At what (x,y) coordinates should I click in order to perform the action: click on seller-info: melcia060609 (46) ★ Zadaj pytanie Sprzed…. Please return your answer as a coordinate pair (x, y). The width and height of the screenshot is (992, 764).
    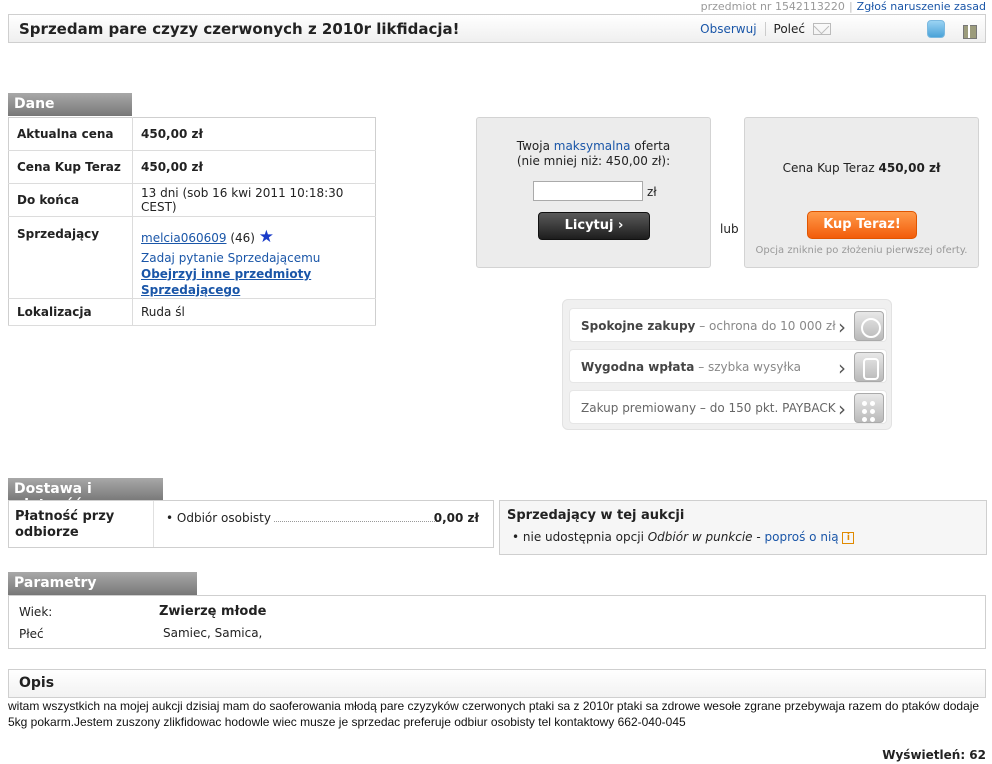
    Looking at the image, I should click on (254, 257).